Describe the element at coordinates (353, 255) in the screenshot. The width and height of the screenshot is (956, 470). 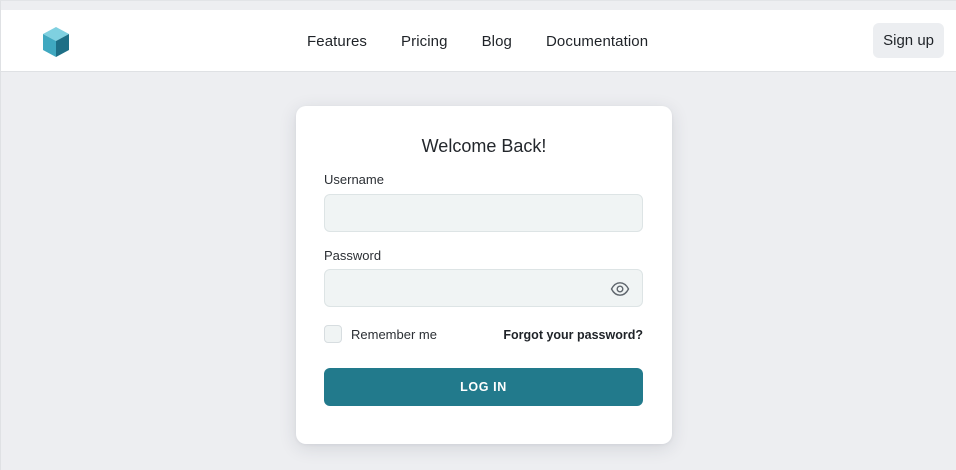
I see `password-label: Password` at that location.